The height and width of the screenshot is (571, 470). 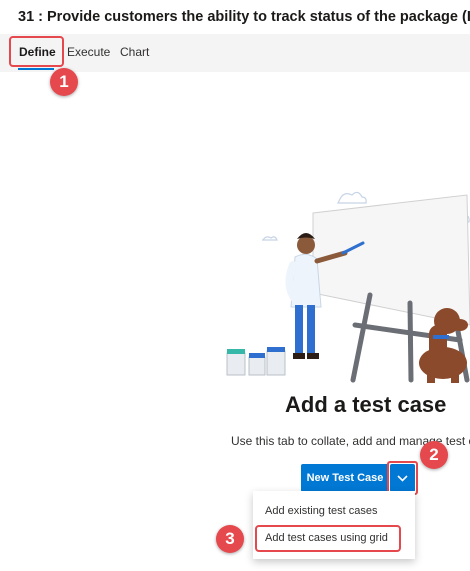 I want to click on callout-badge-1: 1, so click(x=64, y=82).